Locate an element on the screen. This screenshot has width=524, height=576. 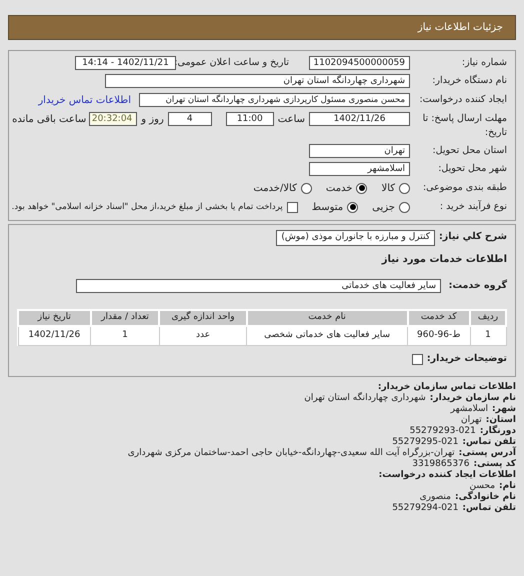
info-label: شهر: is located at coordinates (504, 409).